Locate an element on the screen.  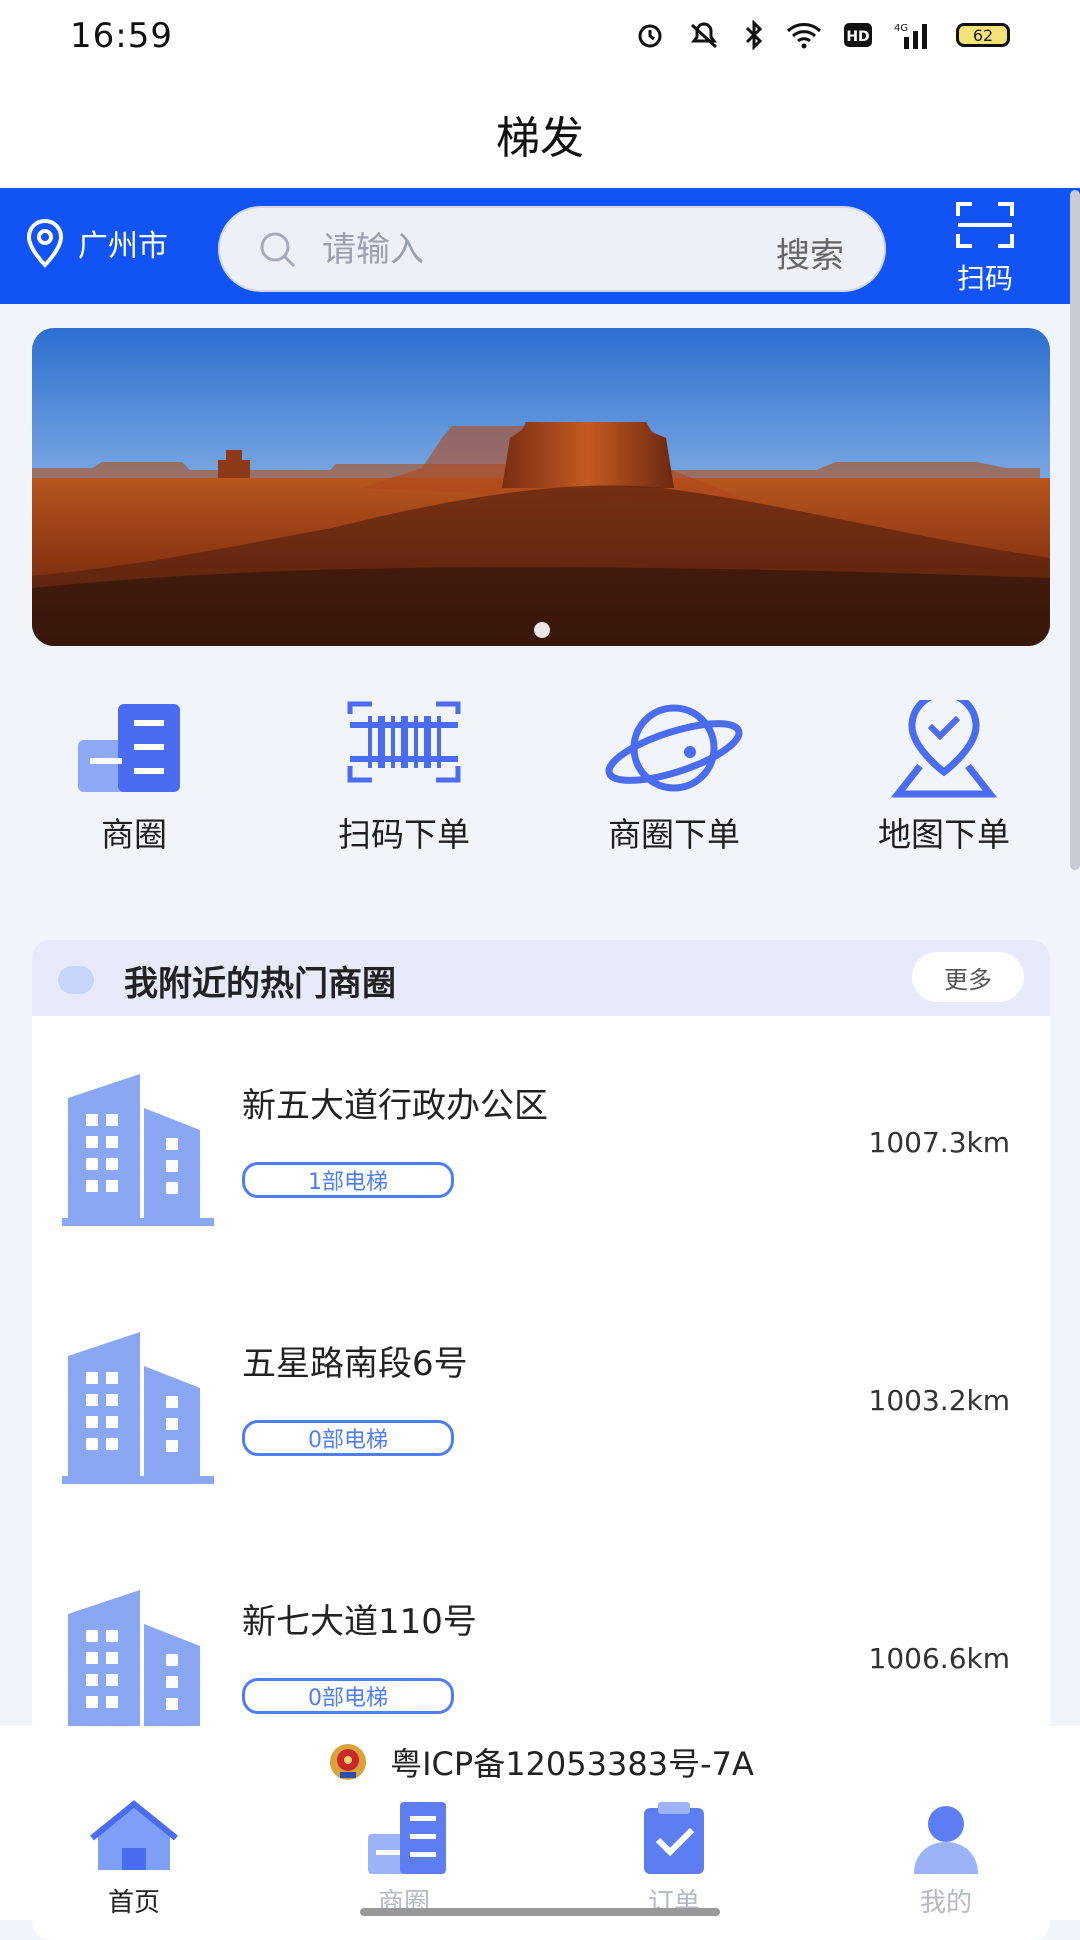
city-selector: 广州市 is located at coordinates (97, 243).